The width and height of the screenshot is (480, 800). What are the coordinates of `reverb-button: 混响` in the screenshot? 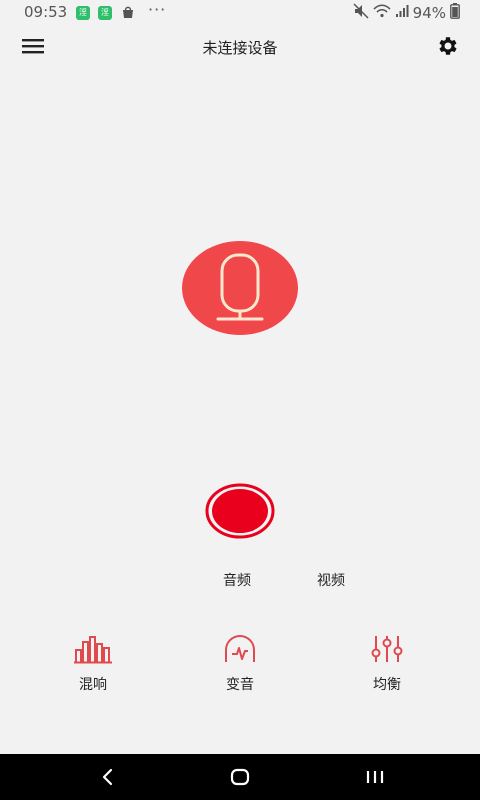 It's located at (93, 666).